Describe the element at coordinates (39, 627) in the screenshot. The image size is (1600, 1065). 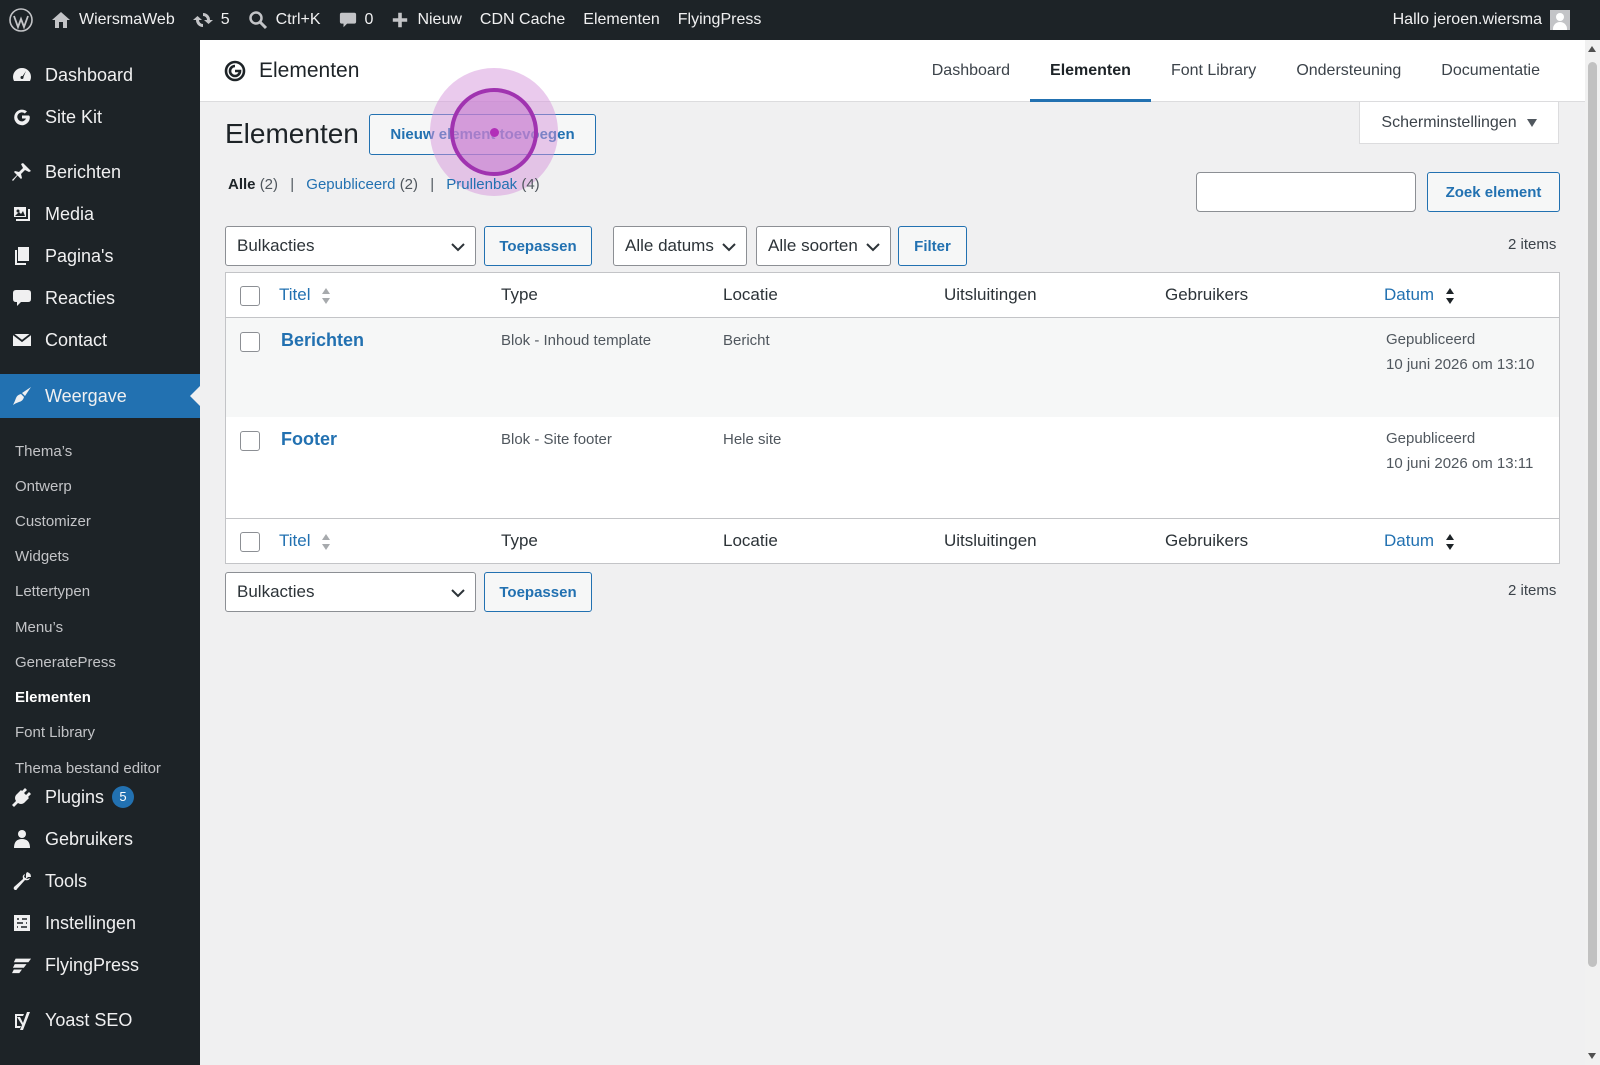
I see `submenu-menus: Menu’s` at that location.